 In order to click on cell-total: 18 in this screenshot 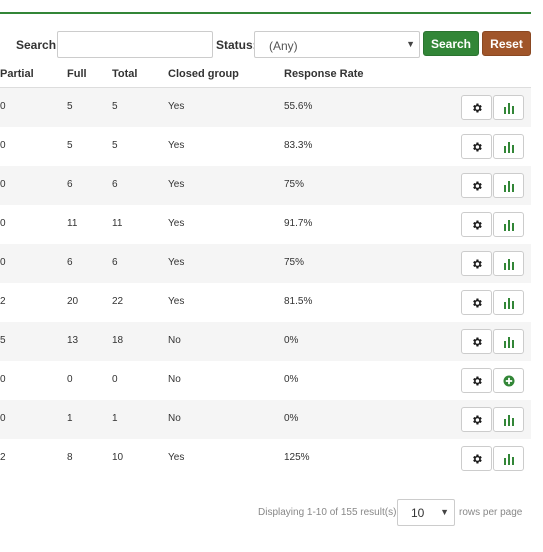, I will do `click(118, 340)`.